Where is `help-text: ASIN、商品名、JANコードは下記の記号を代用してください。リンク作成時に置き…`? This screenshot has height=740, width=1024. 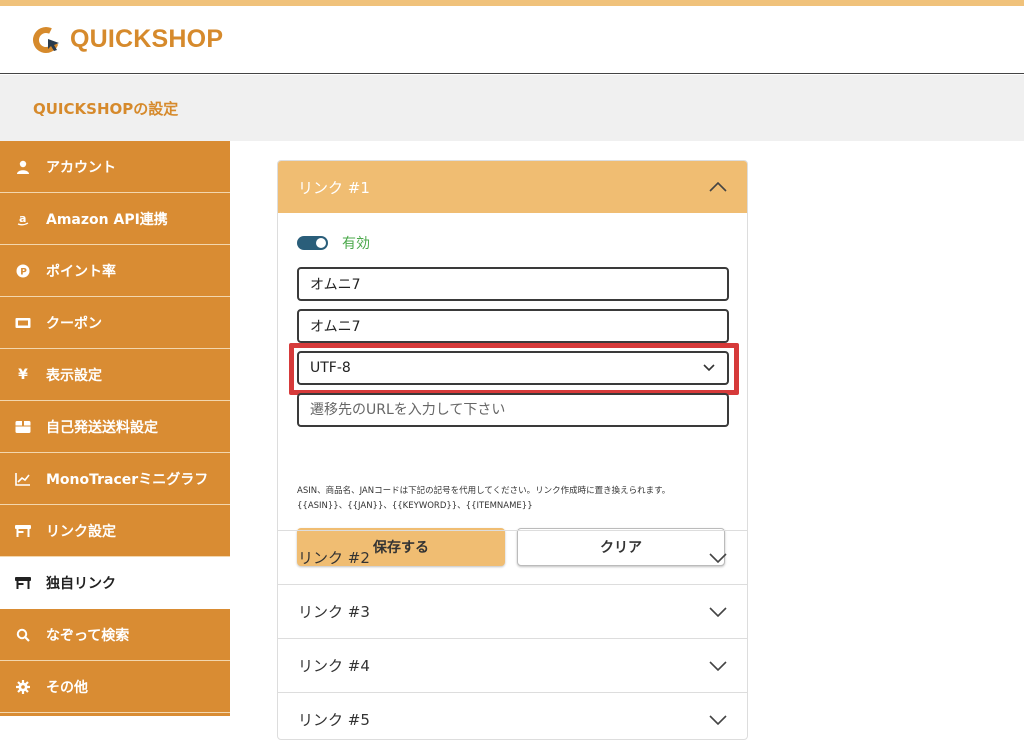
help-text: ASIN、商品名、JANコードは下記の記号を代用してください。リンク作成時に置き… is located at coordinates (517, 499).